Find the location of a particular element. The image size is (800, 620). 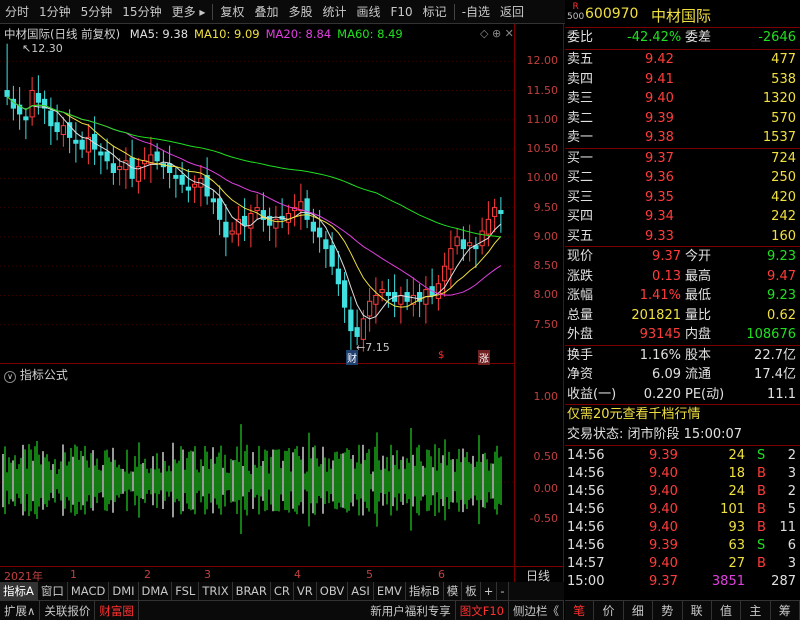

tab-12: EMV is located at coordinates (390, 591).